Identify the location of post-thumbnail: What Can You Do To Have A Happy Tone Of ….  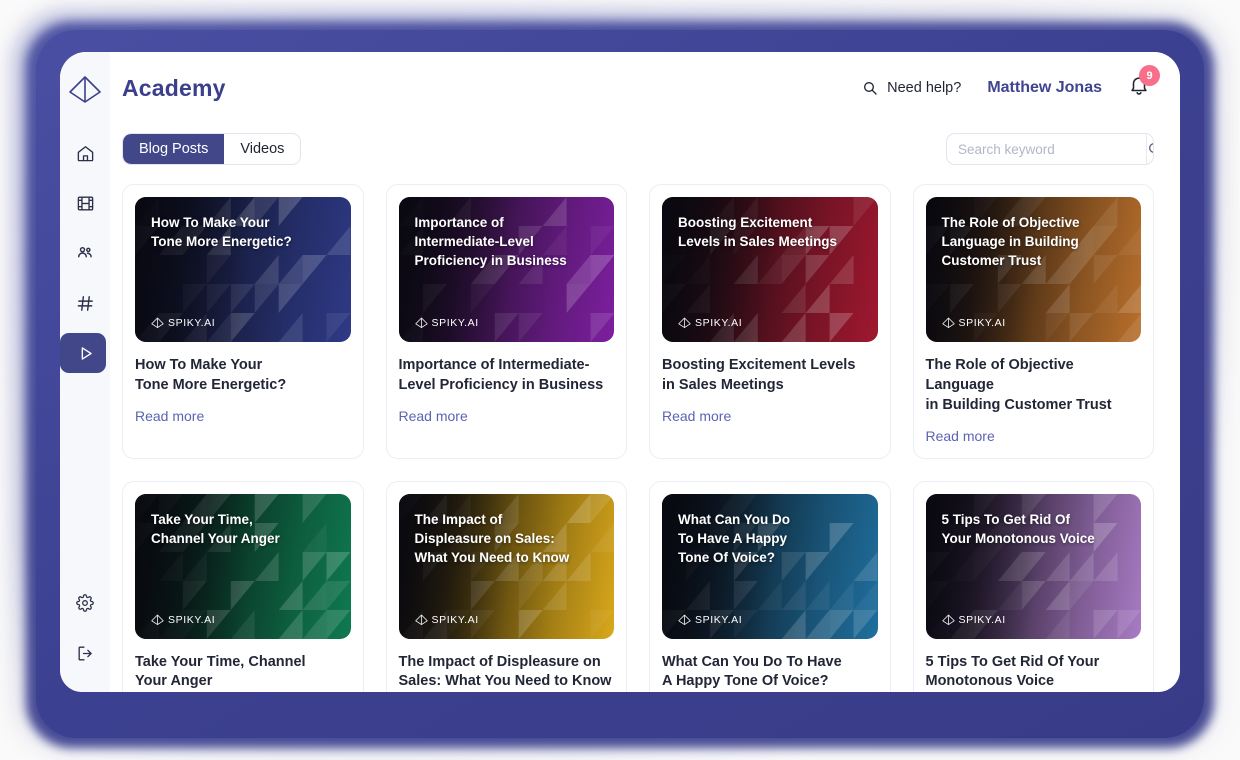
(770, 566).